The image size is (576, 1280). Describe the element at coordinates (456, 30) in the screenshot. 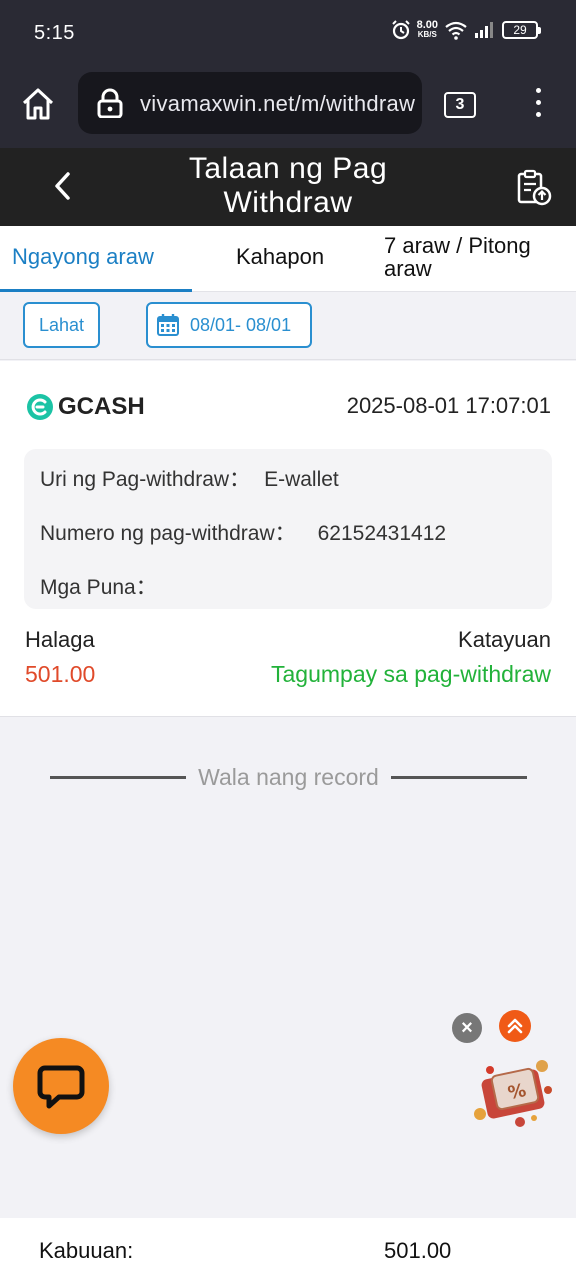

I see `wifi-icon` at that location.